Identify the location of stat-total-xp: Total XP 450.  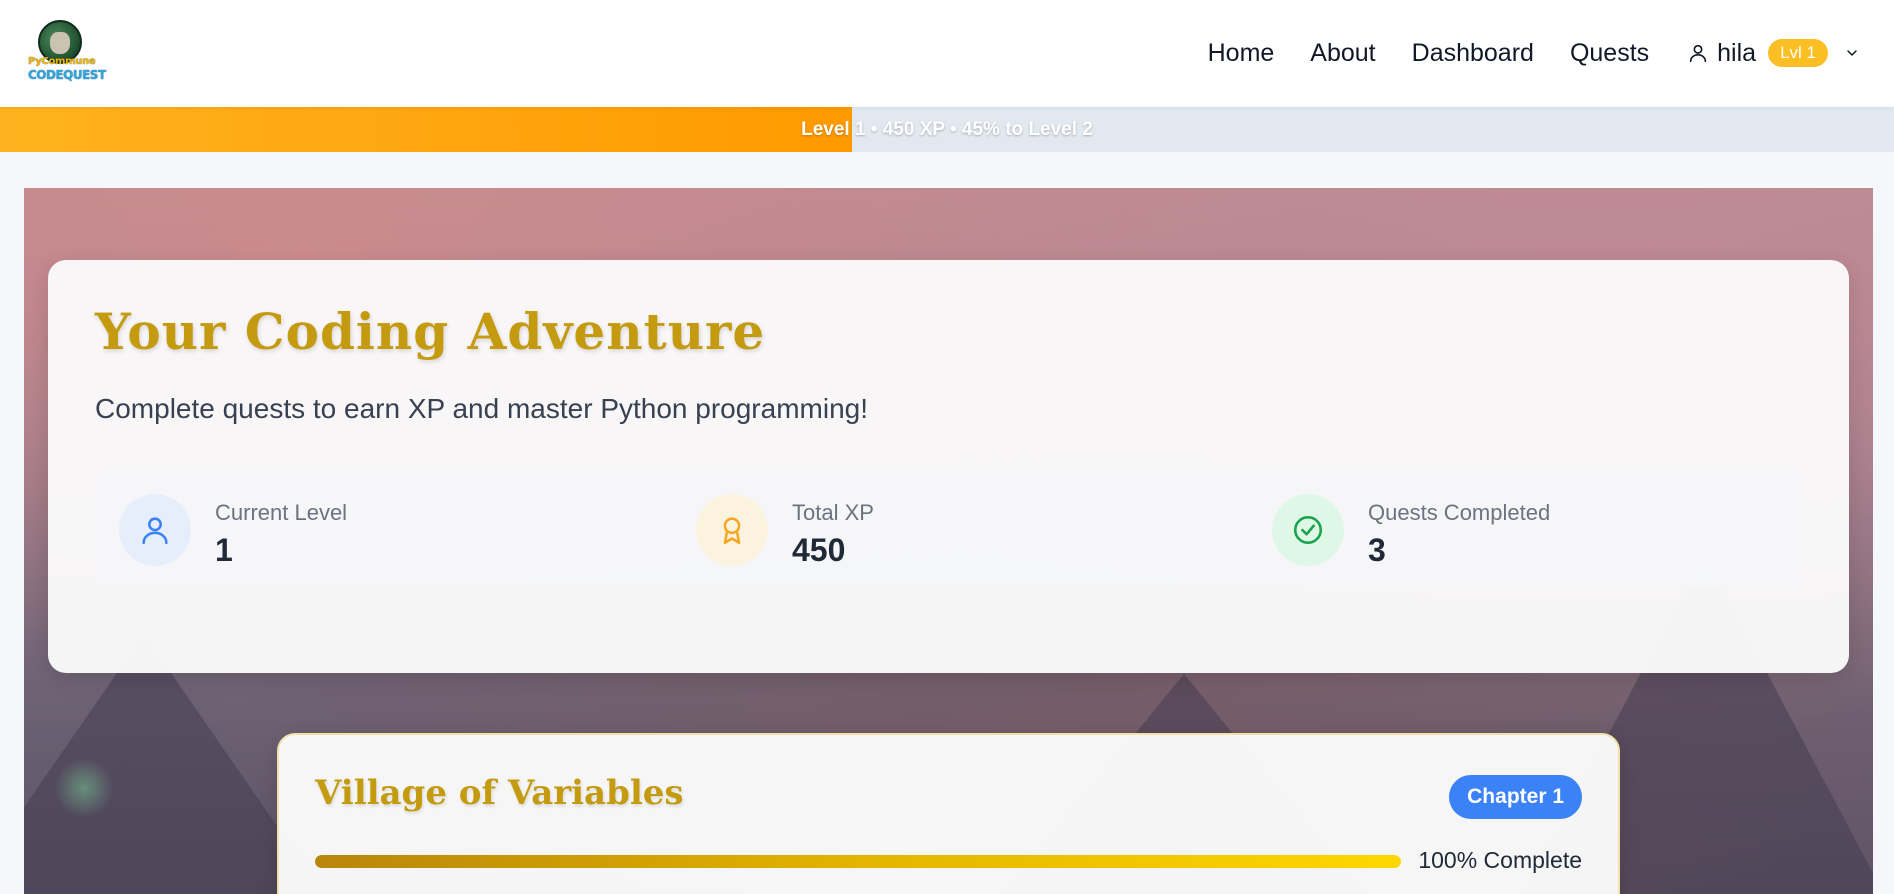
(952, 529).